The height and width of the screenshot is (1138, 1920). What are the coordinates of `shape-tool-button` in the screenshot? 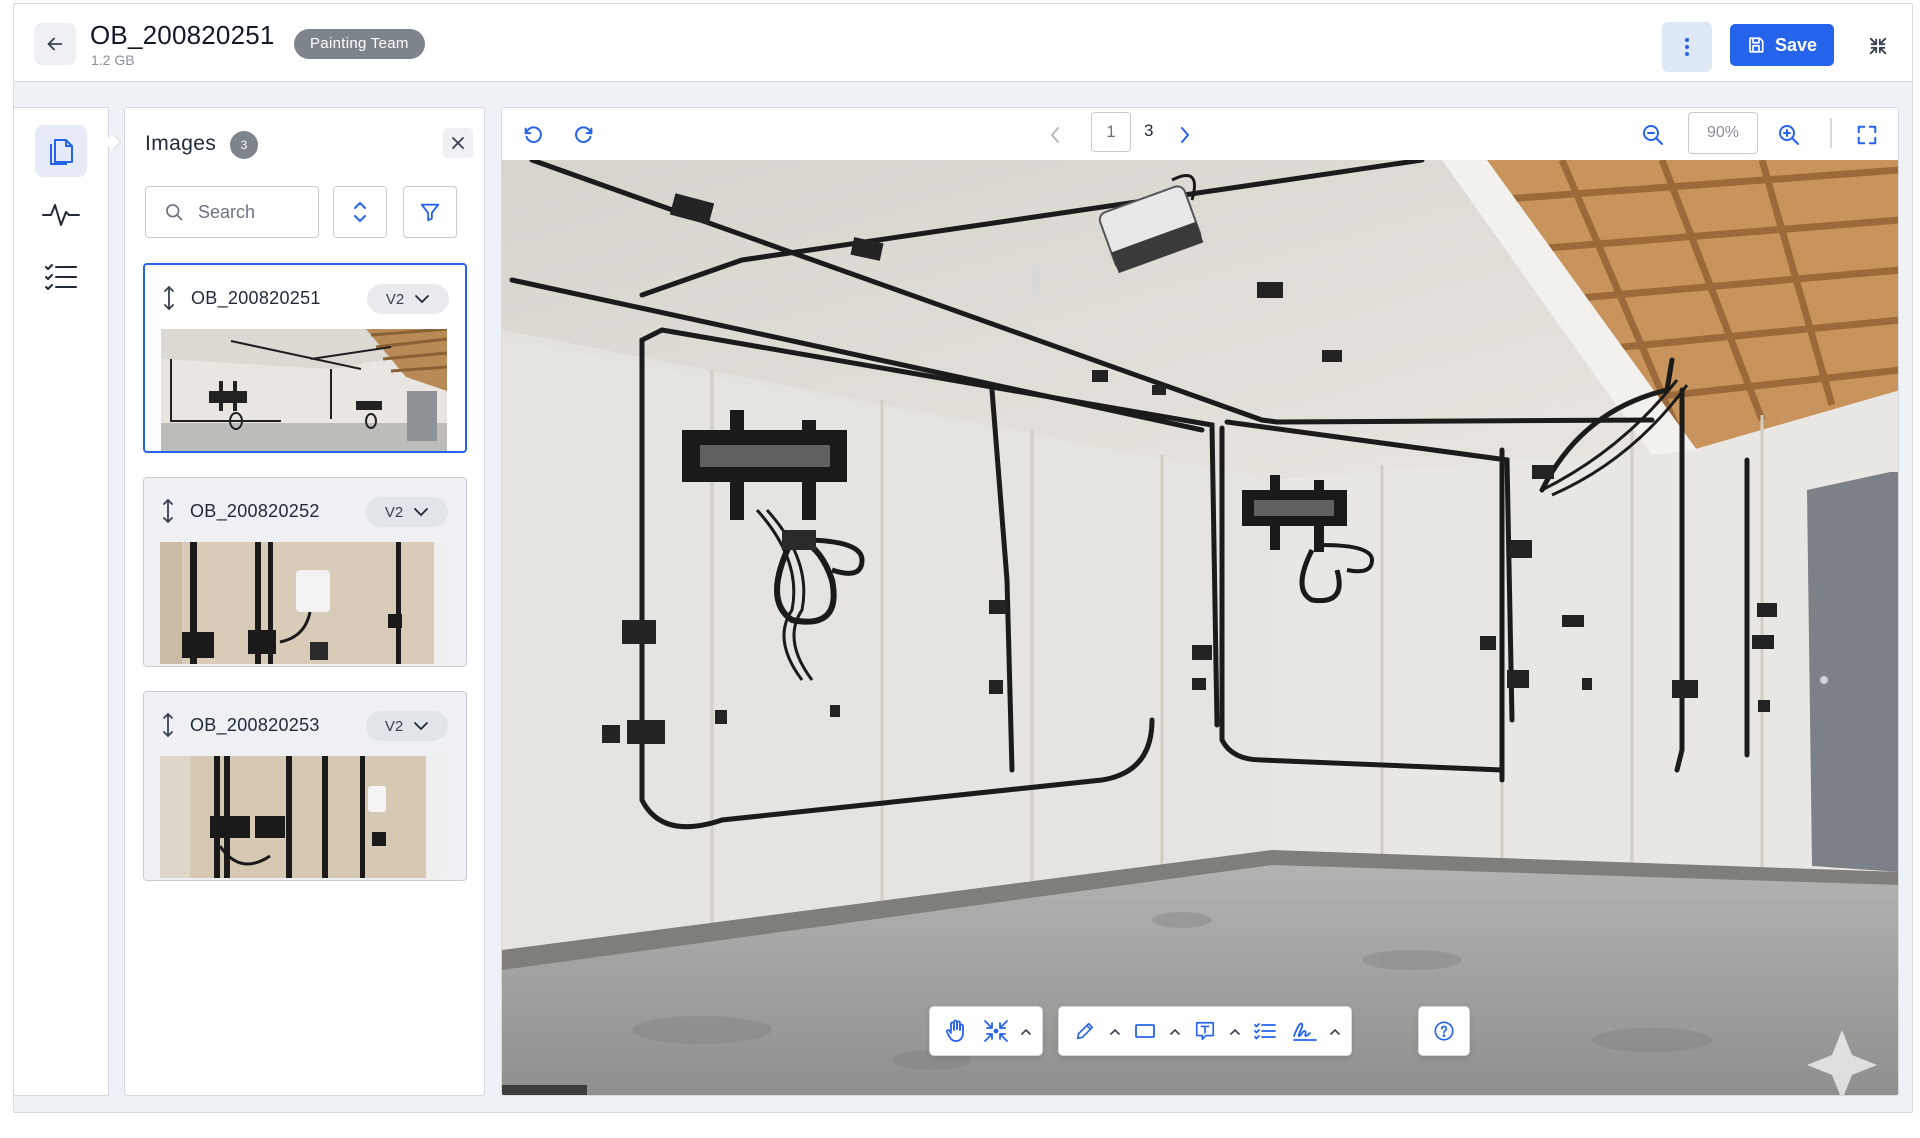 It's located at (1145, 1031).